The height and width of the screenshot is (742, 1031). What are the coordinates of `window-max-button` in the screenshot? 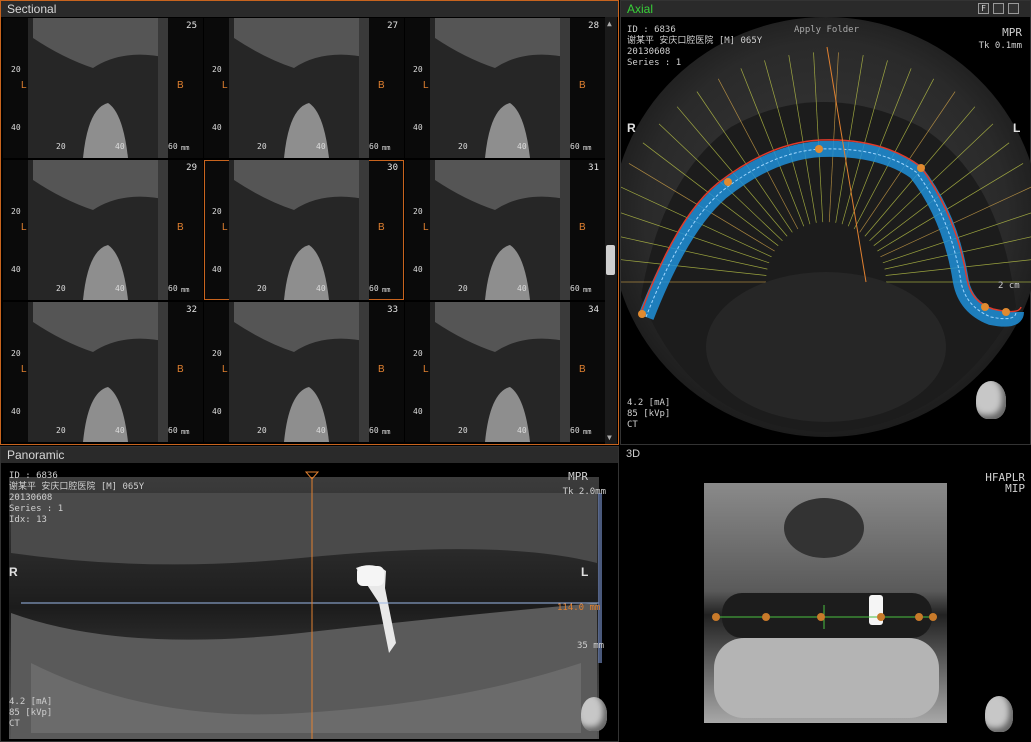 It's located at (998, 8).